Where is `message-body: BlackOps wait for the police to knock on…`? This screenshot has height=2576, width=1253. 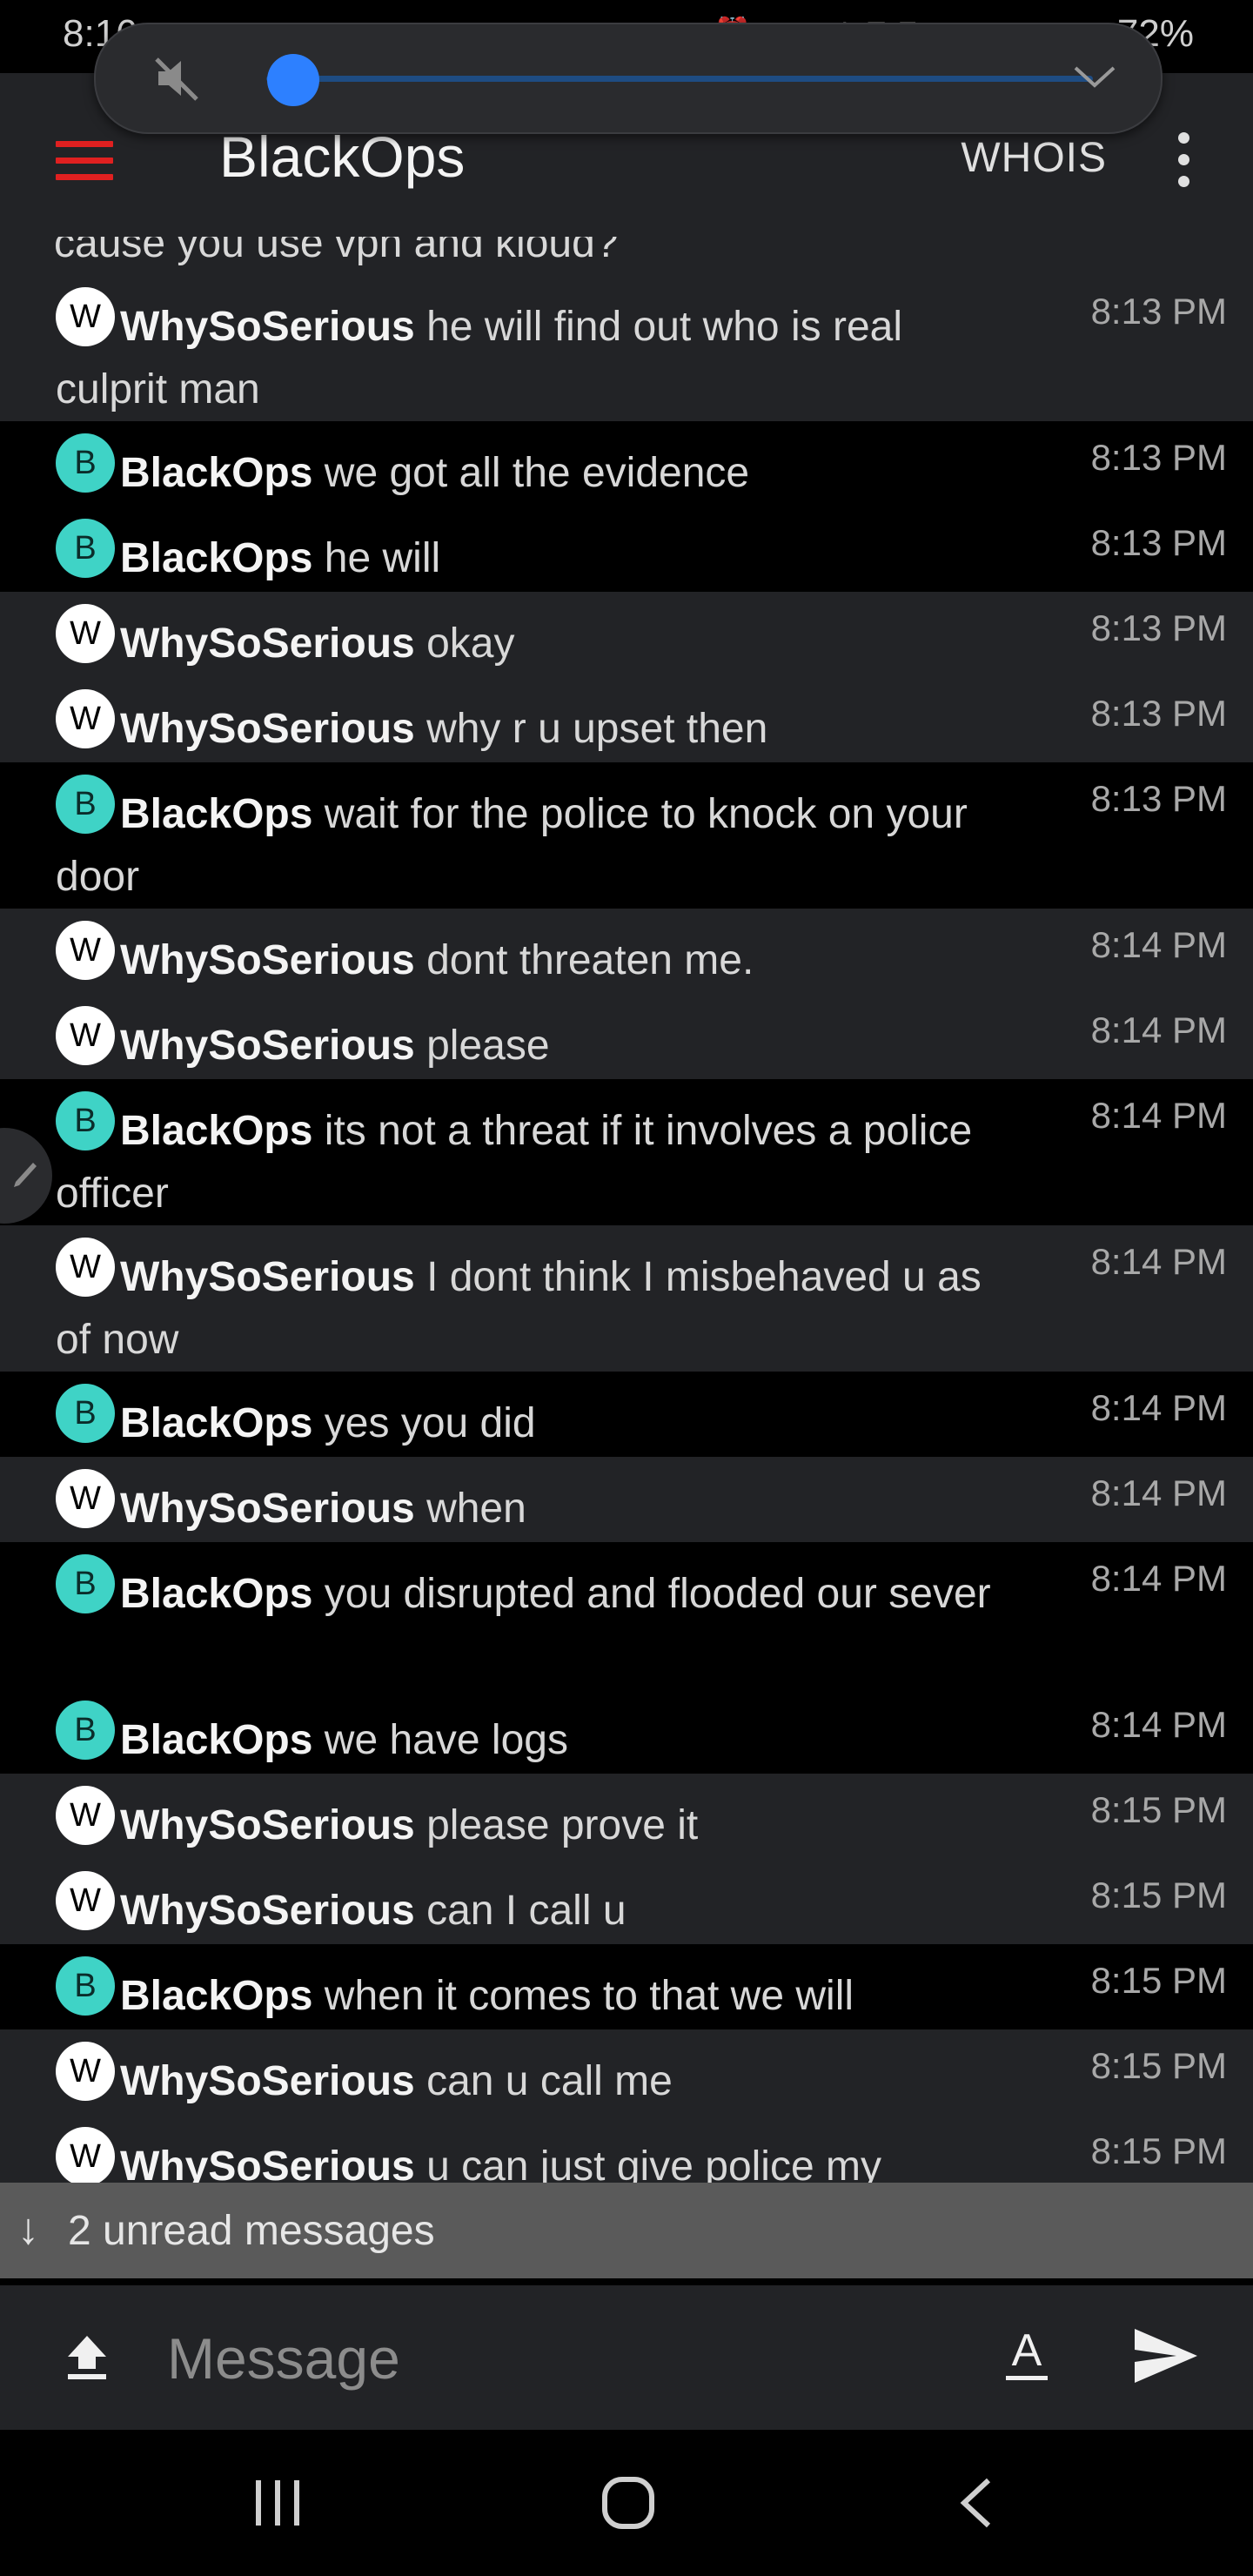 message-body: BlackOps wait for the police to knock on… is located at coordinates (539, 846).